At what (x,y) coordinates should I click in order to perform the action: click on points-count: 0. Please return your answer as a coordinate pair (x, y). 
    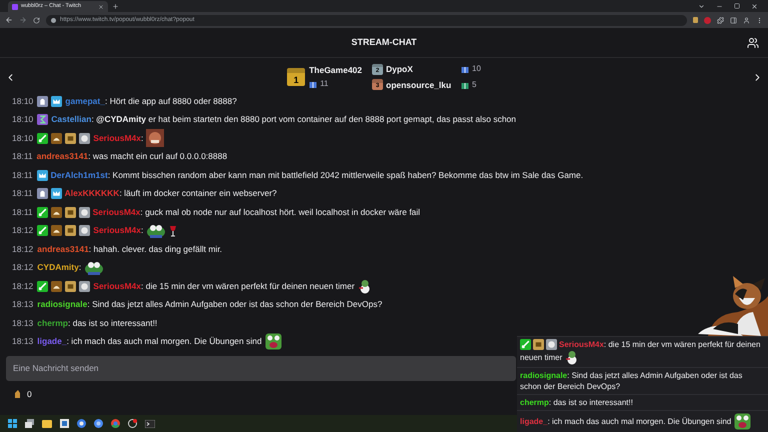
    Looking at the image, I should click on (29, 394).